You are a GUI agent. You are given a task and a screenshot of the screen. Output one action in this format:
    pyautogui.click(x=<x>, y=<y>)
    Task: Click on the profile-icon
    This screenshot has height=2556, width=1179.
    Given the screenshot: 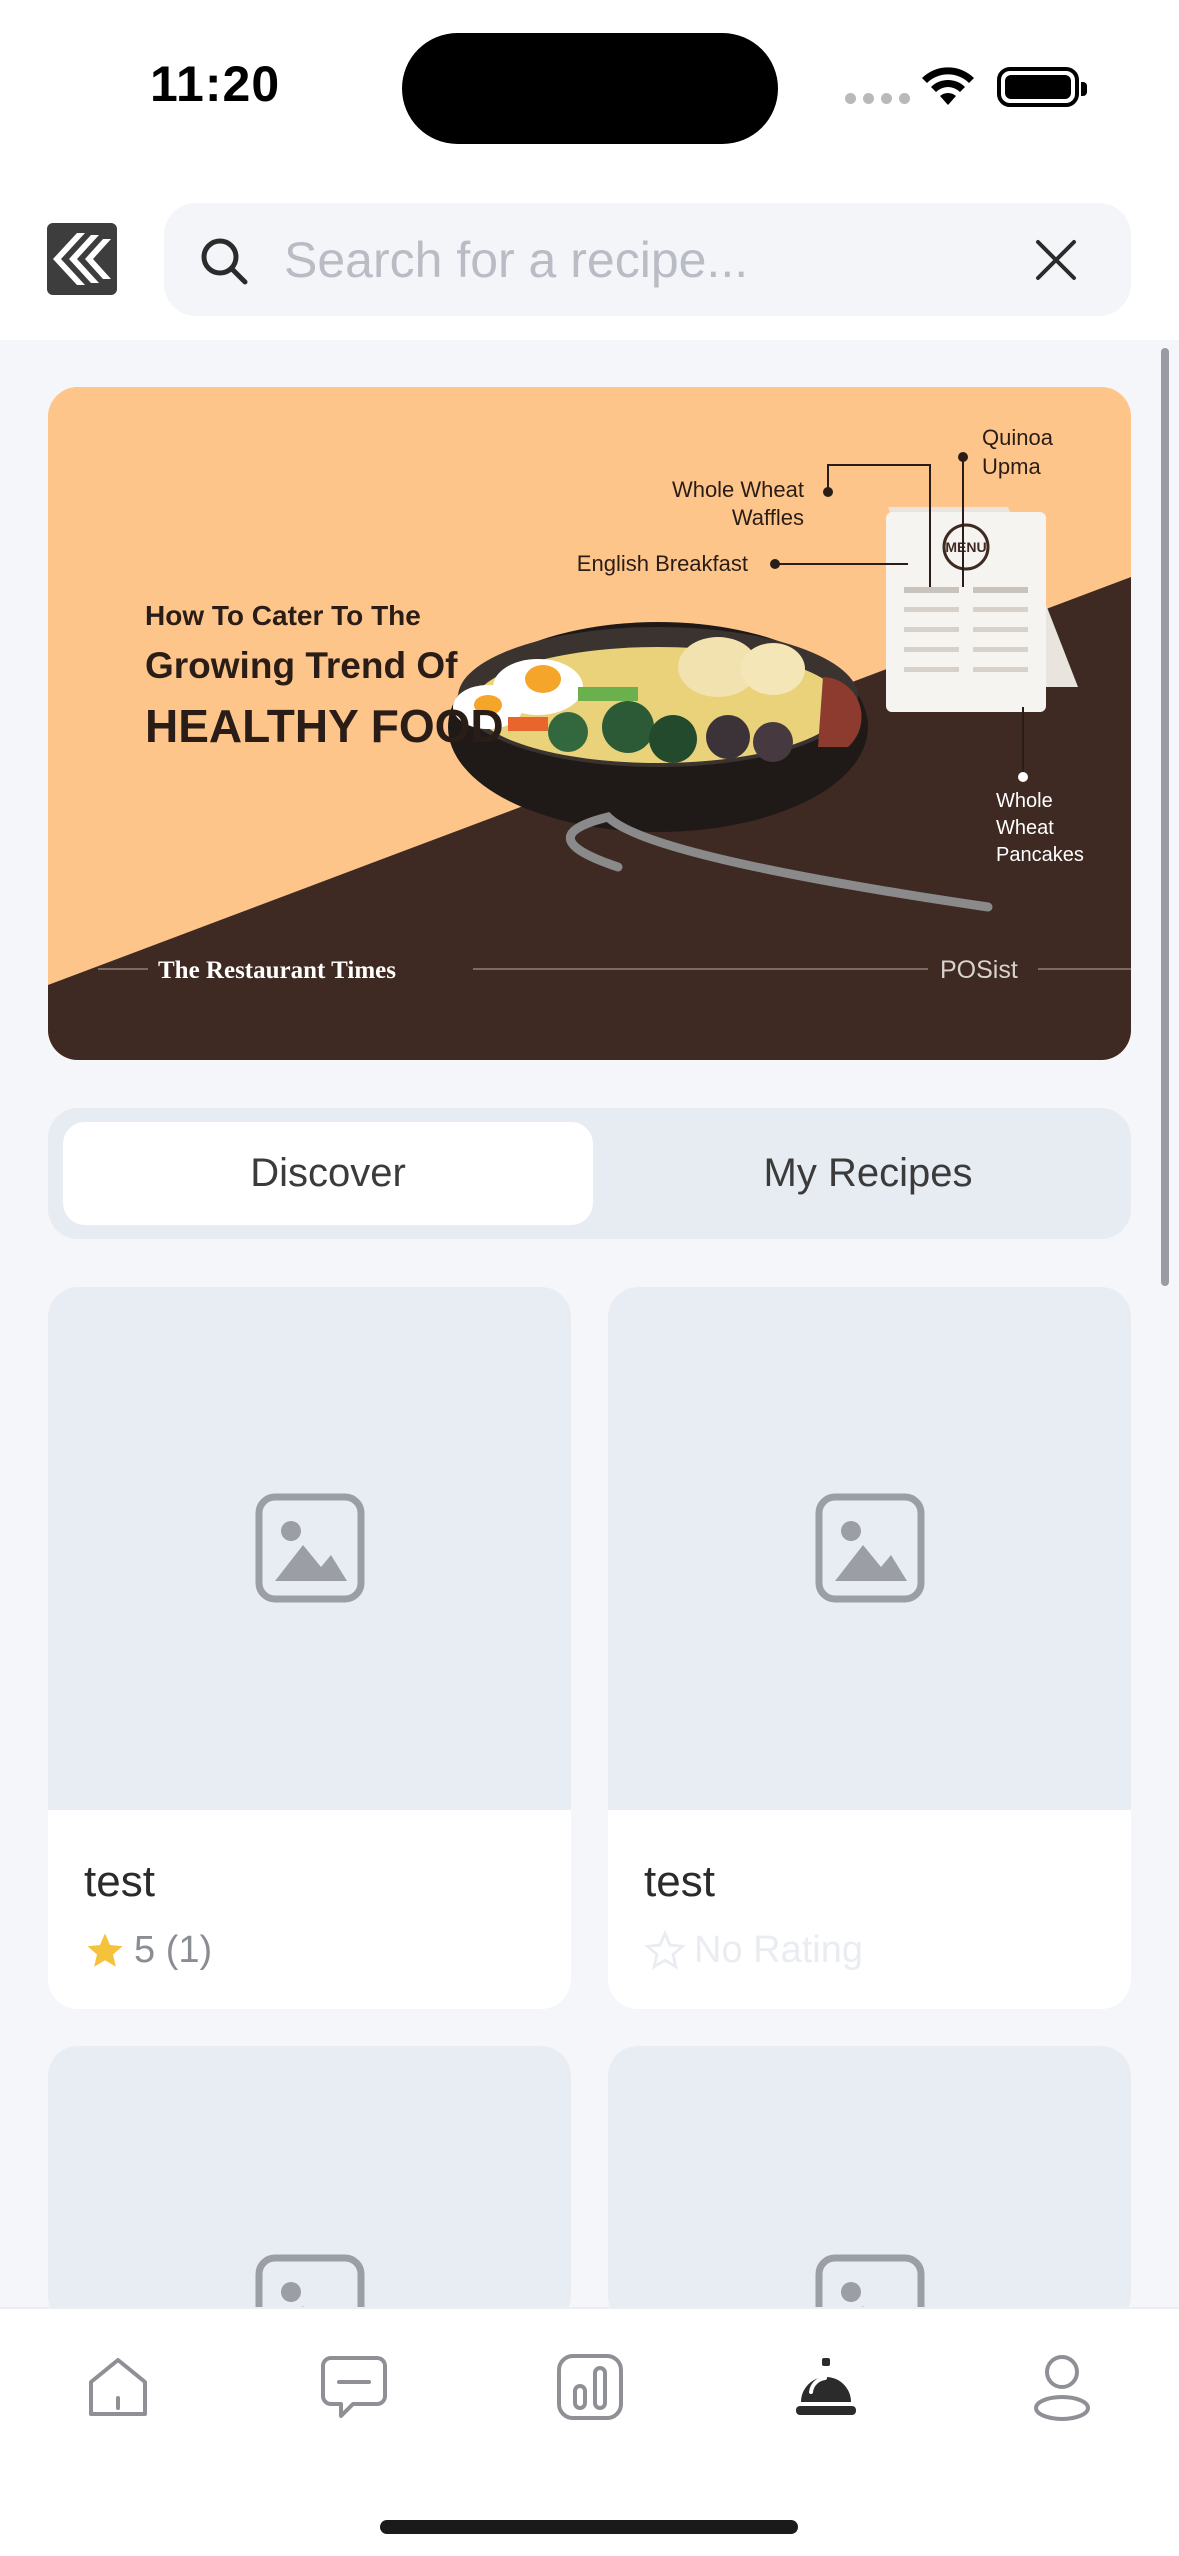 What is the action you would take?
    pyautogui.click(x=1062, y=2388)
    